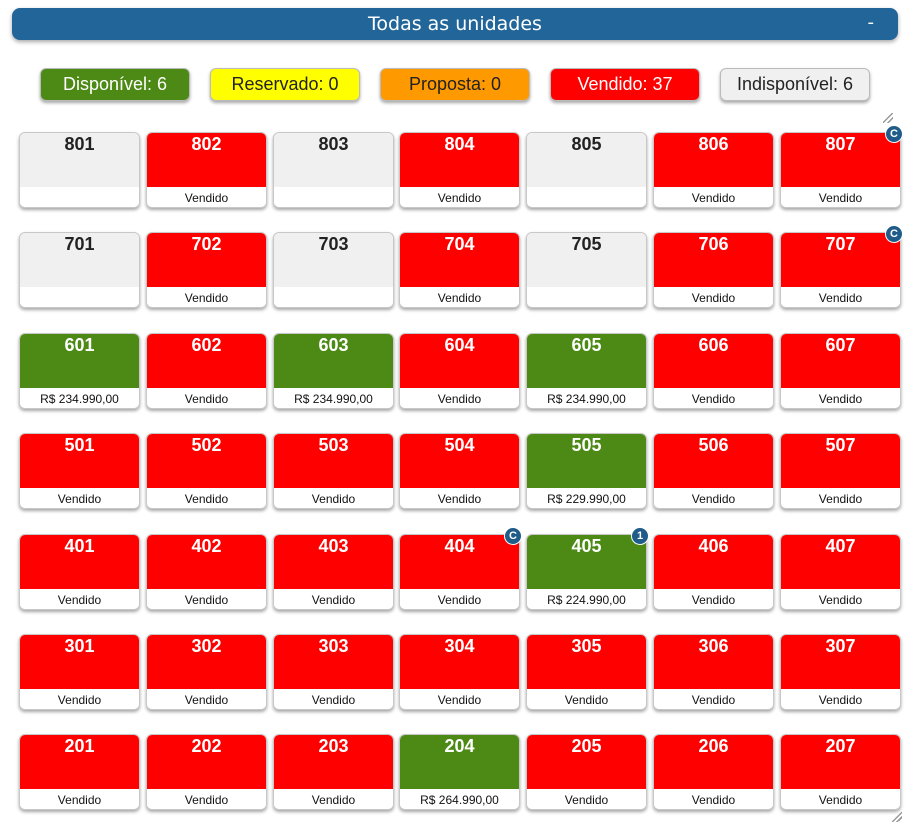 This screenshot has width=910, height=824. Describe the element at coordinates (586, 672) in the screenshot. I see `unit-card-305: 305 Vendido` at that location.